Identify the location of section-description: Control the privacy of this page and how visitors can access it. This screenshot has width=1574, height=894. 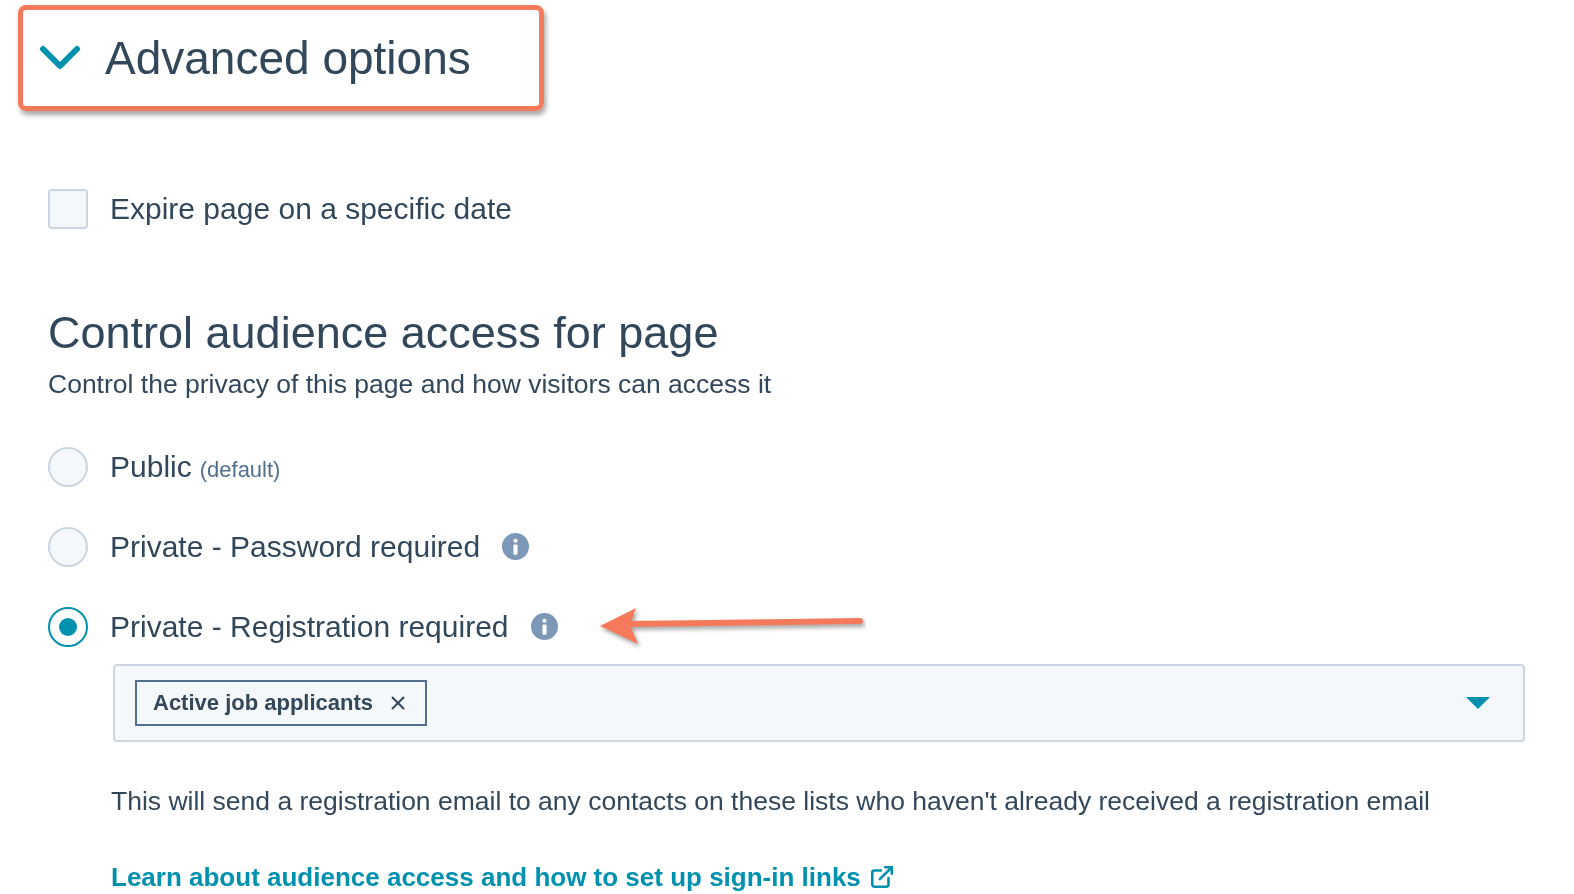
(410, 384).